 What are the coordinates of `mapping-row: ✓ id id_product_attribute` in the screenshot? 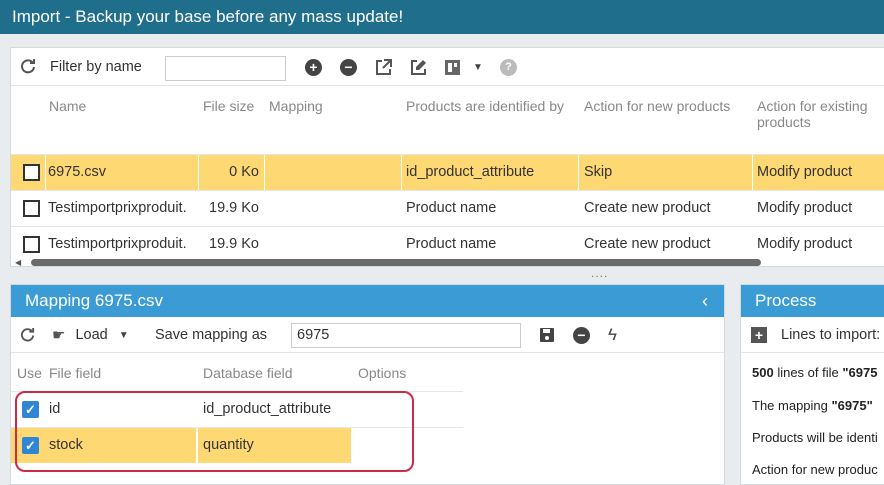 It's located at (237, 409).